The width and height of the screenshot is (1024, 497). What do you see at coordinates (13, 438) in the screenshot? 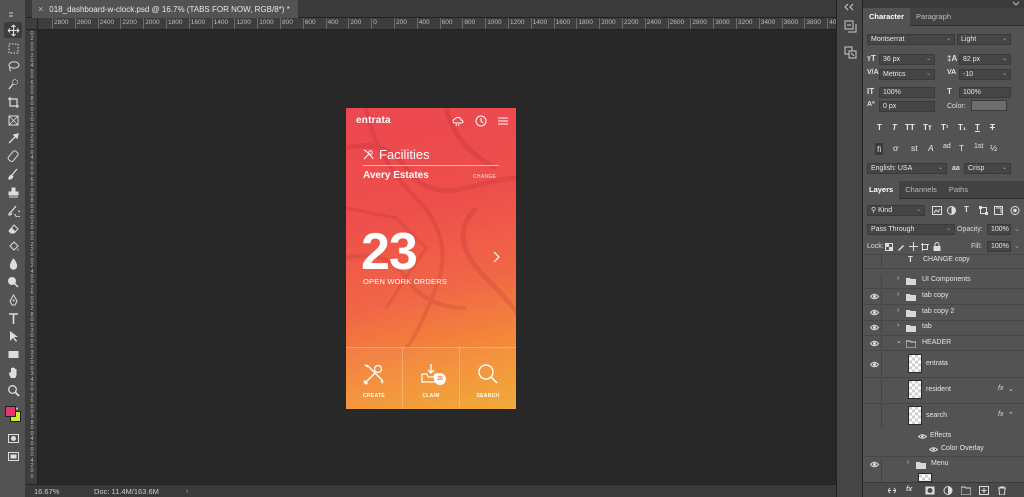
I see `quick-mask-icon` at bounding box center [13, 438].